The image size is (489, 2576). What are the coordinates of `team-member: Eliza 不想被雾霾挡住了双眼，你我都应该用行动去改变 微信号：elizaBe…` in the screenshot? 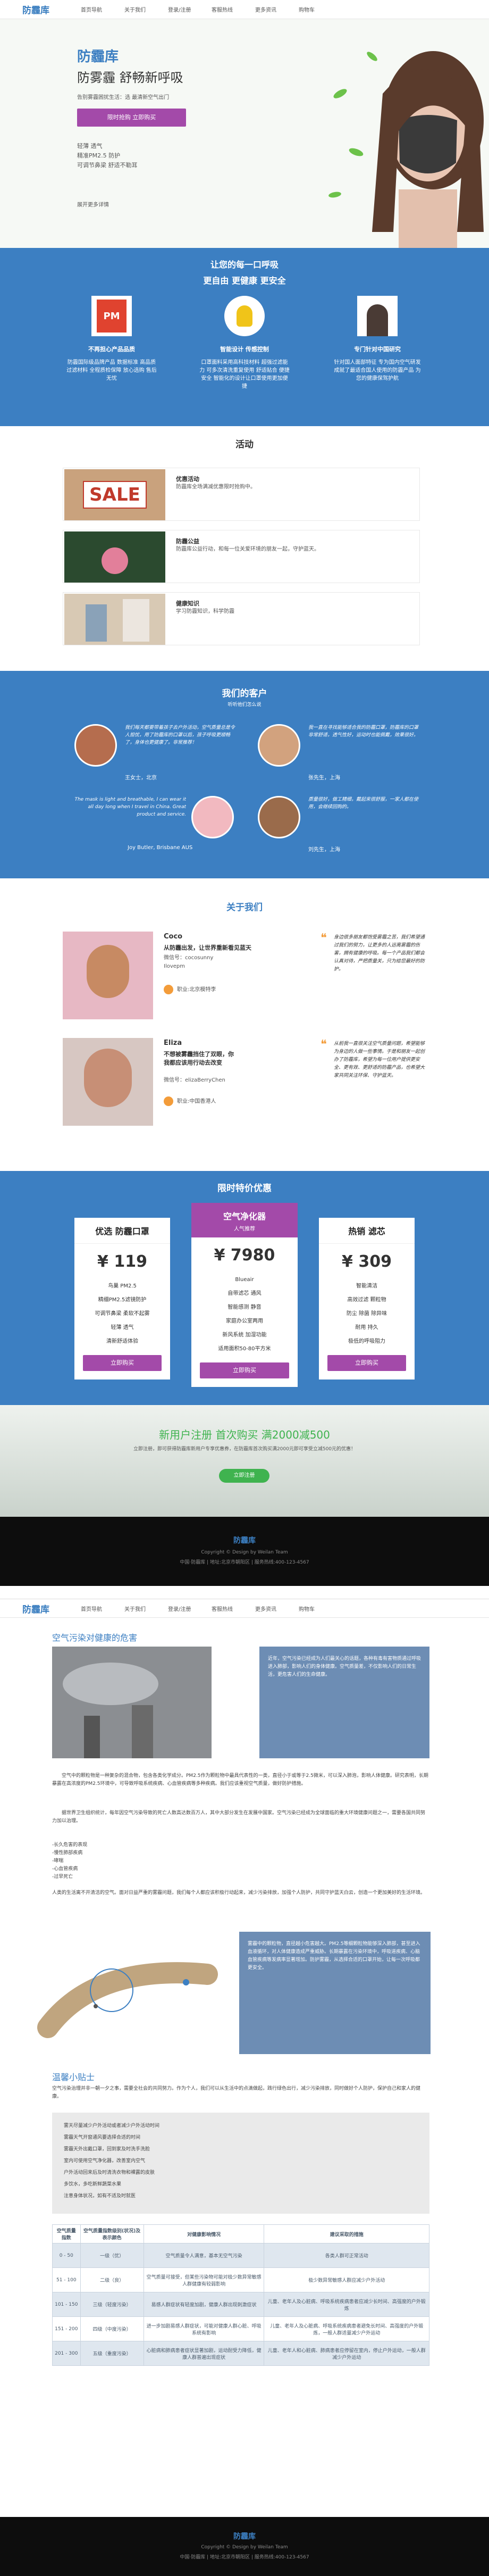 It's located at (244, 1084).